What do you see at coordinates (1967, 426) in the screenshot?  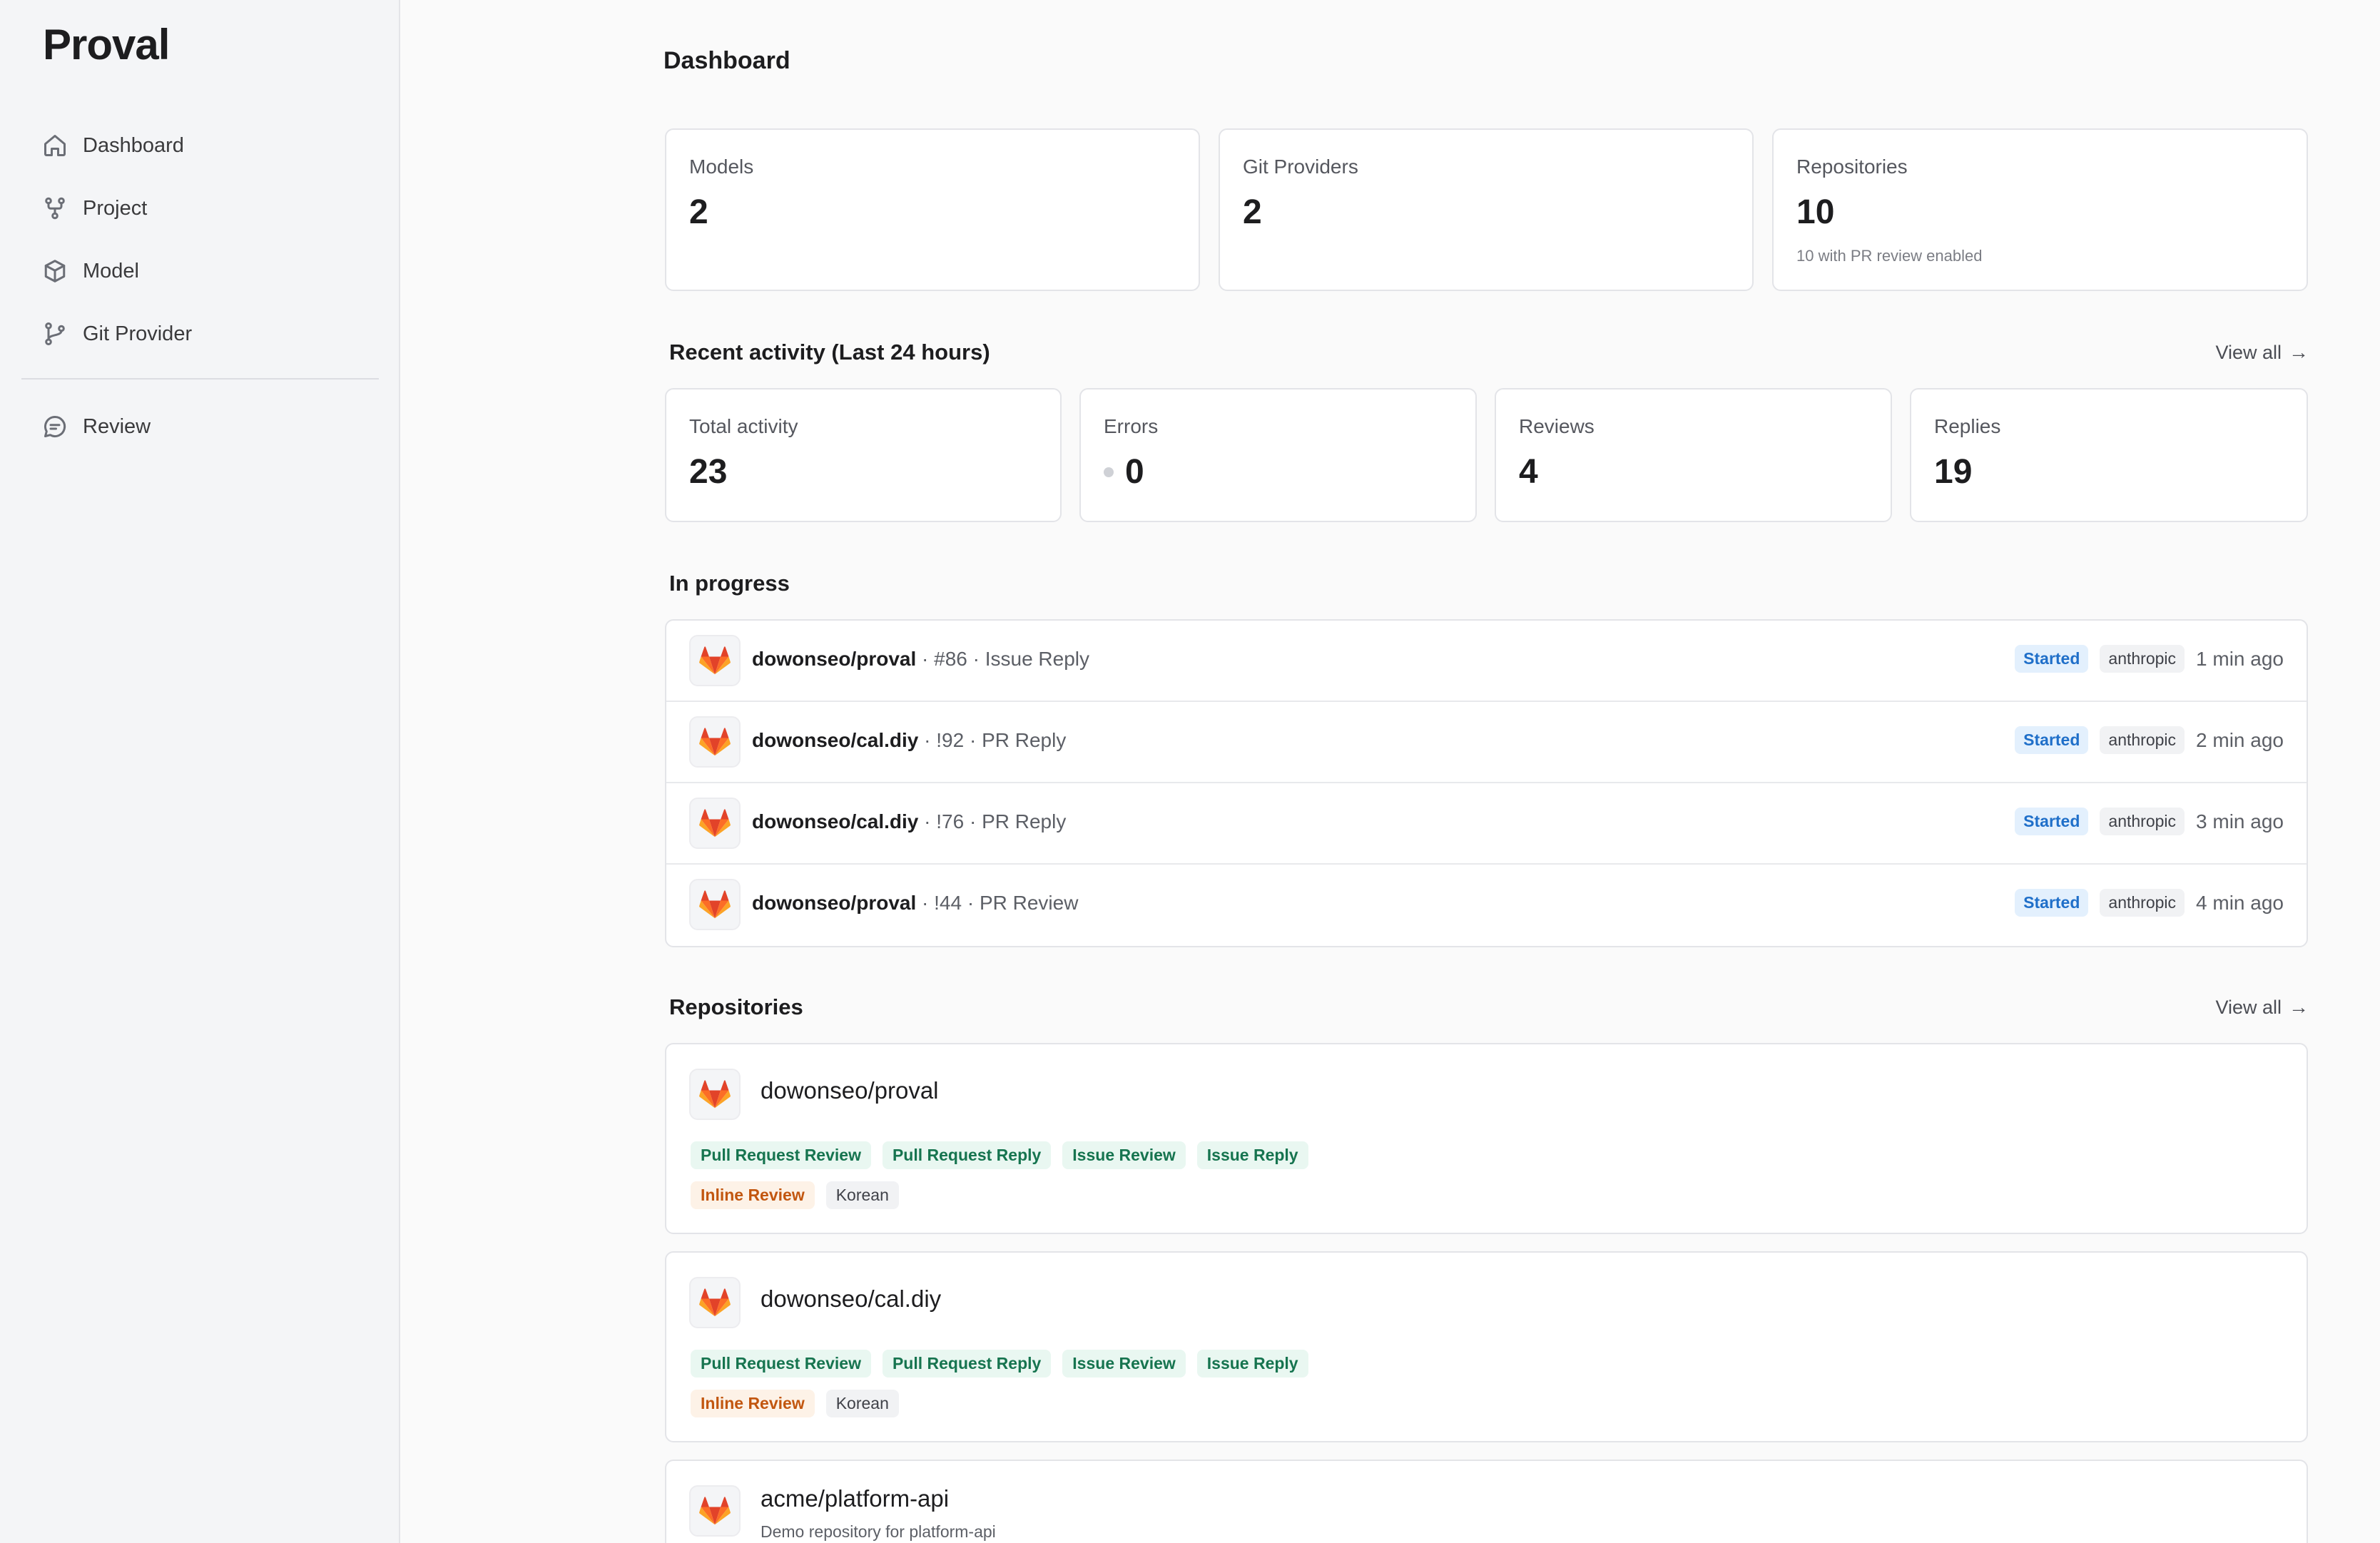 I see `stat-label: Replies` at bounding box center [1967, 426].